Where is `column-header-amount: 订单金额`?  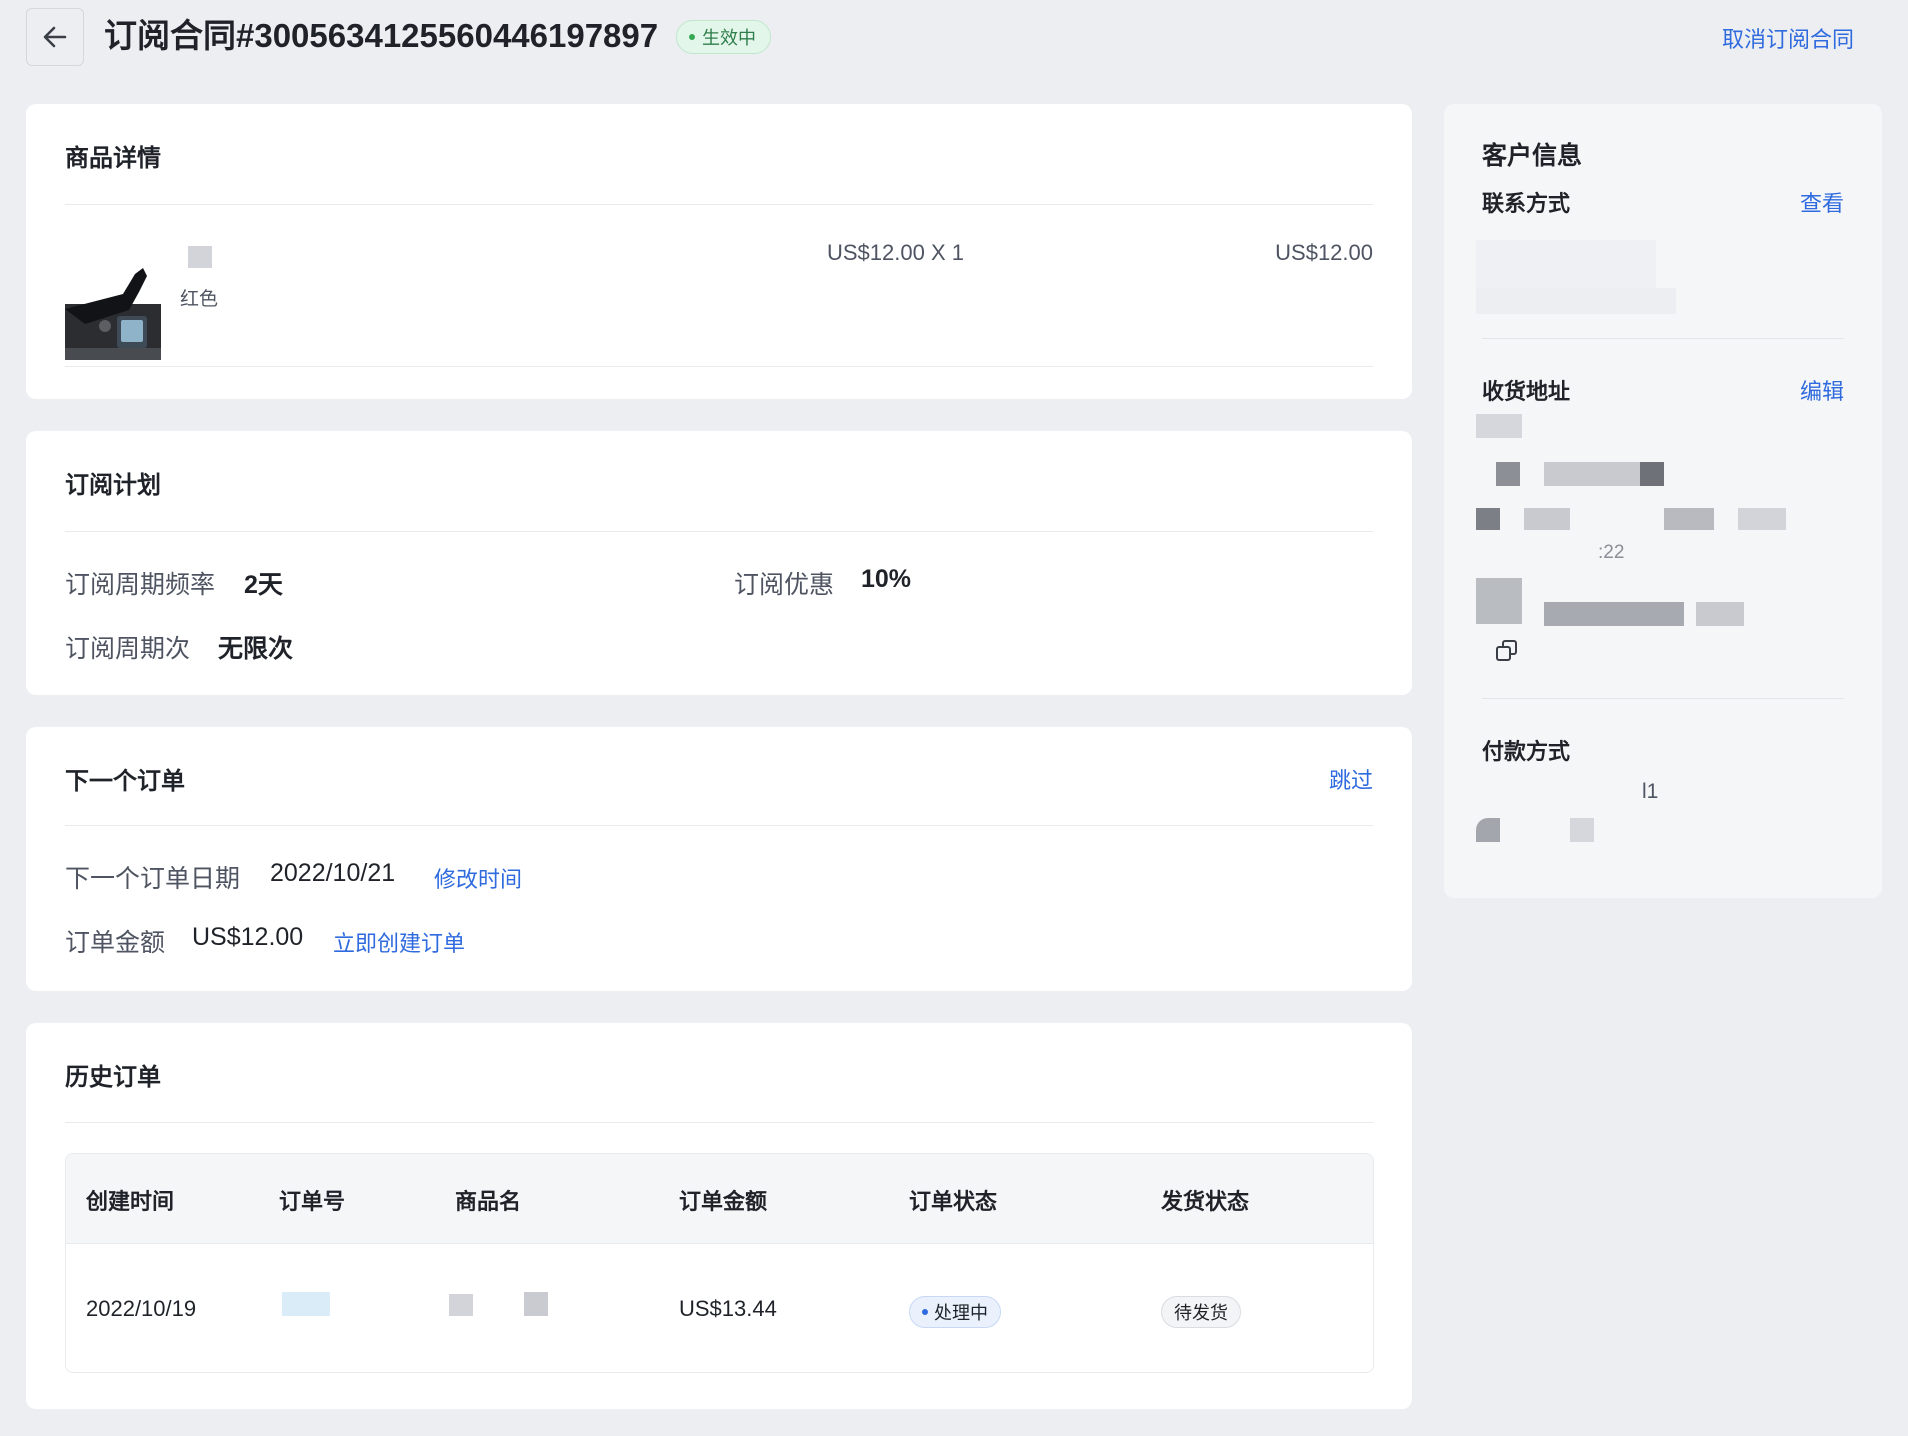 column-header-amount: 订单金额 is located at coordinates (723, 1200).